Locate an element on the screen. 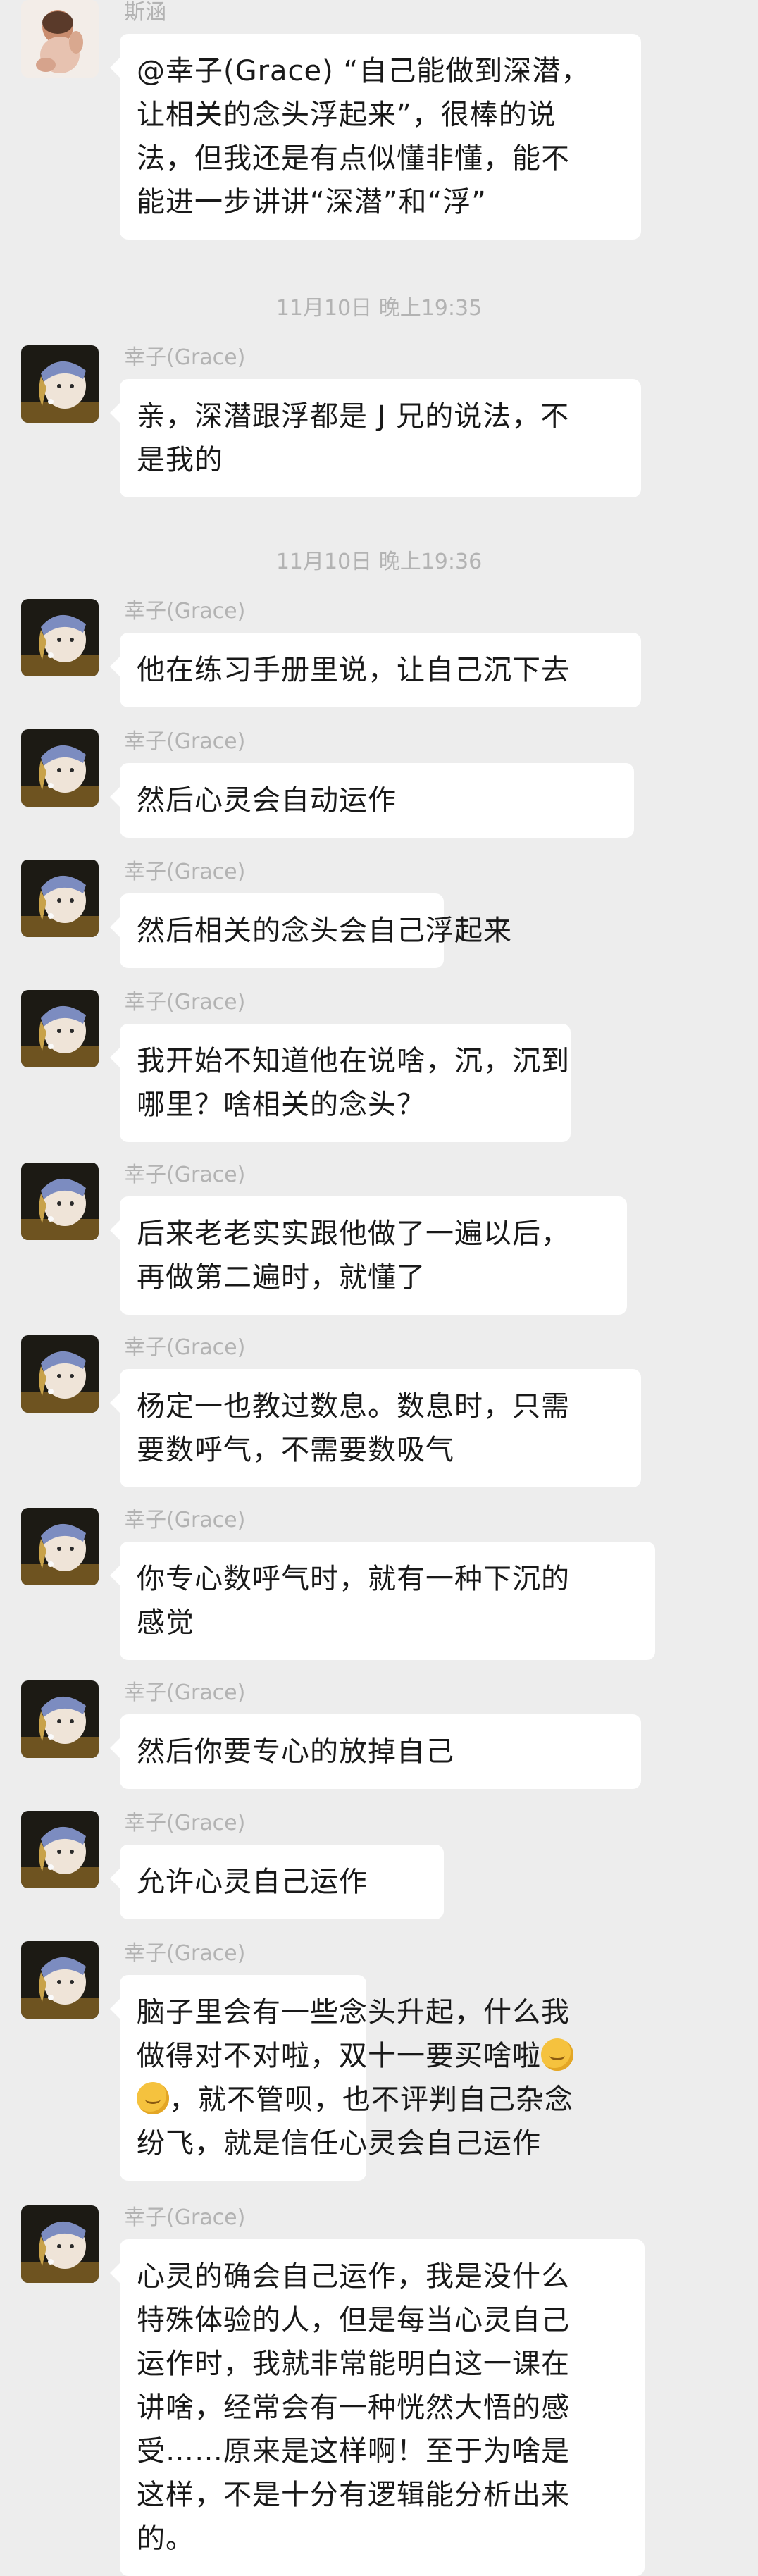 This screenshot has height=2576, width=758. message-bubble: 他在练习手册里说，让自己沉下去 is located at coordinates (376, 670).